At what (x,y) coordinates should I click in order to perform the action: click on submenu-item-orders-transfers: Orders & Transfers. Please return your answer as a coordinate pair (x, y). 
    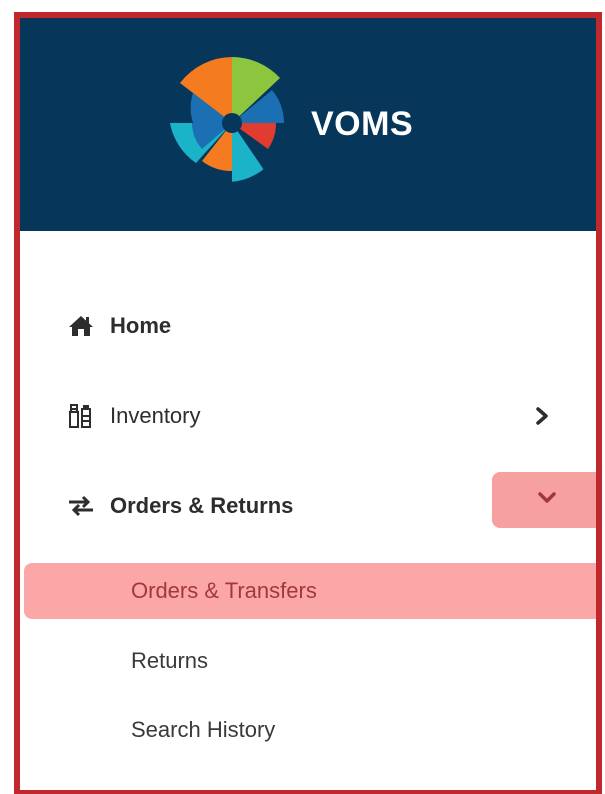
    Looking at the image, I should click on (224, 591).